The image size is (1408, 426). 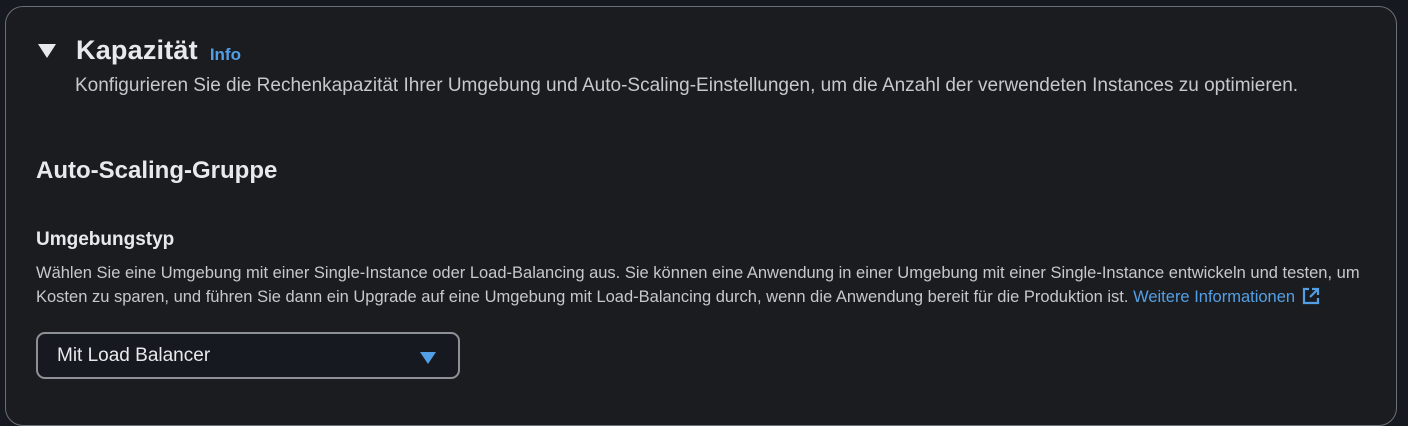 I want to click on environment-type-selected-value: Mit Load Balancer, so click(x=134, y=355).